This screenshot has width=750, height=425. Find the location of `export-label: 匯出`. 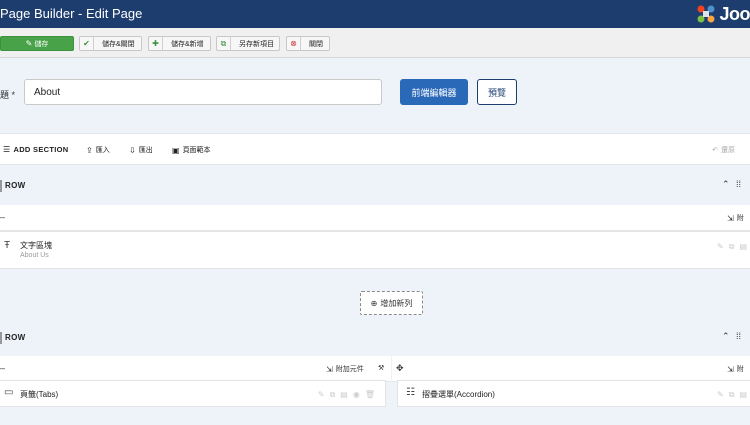

export-label: 匯出 is located at coordinates (145, 150).